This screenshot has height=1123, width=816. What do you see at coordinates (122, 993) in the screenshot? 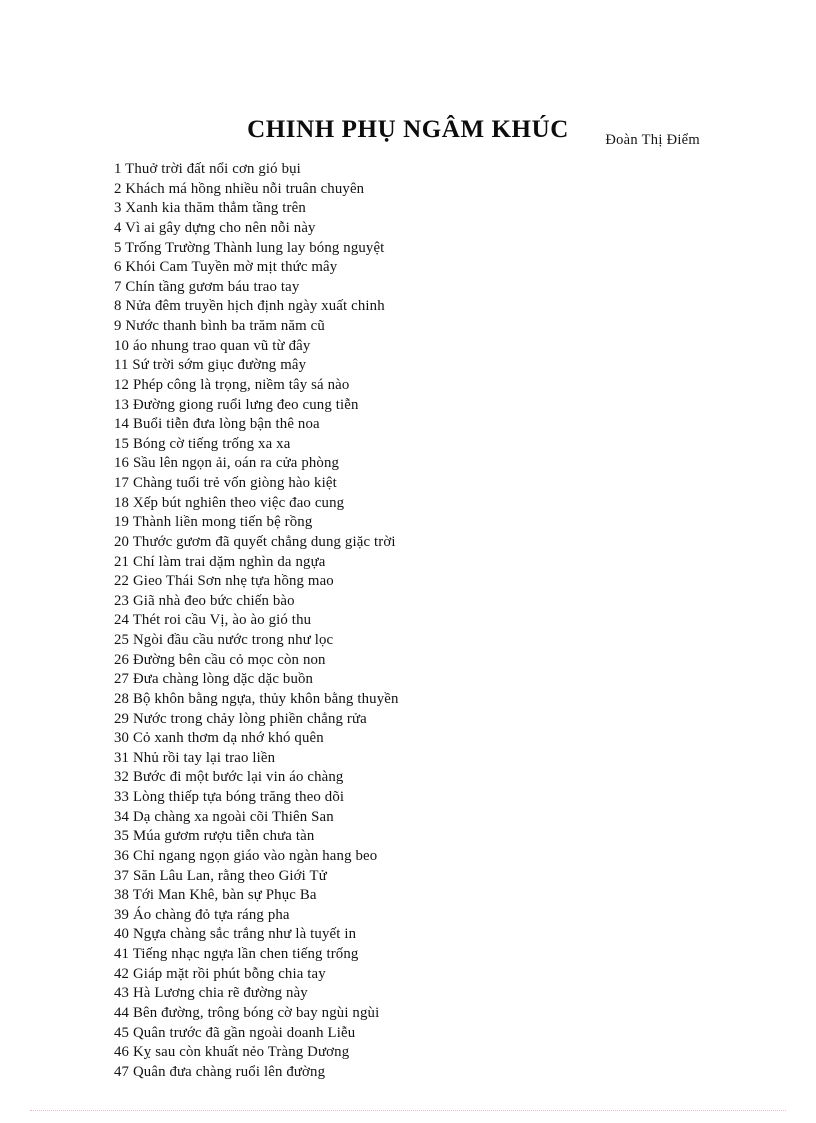
I see `verse-number: 43` at bounding box center [122, 993].